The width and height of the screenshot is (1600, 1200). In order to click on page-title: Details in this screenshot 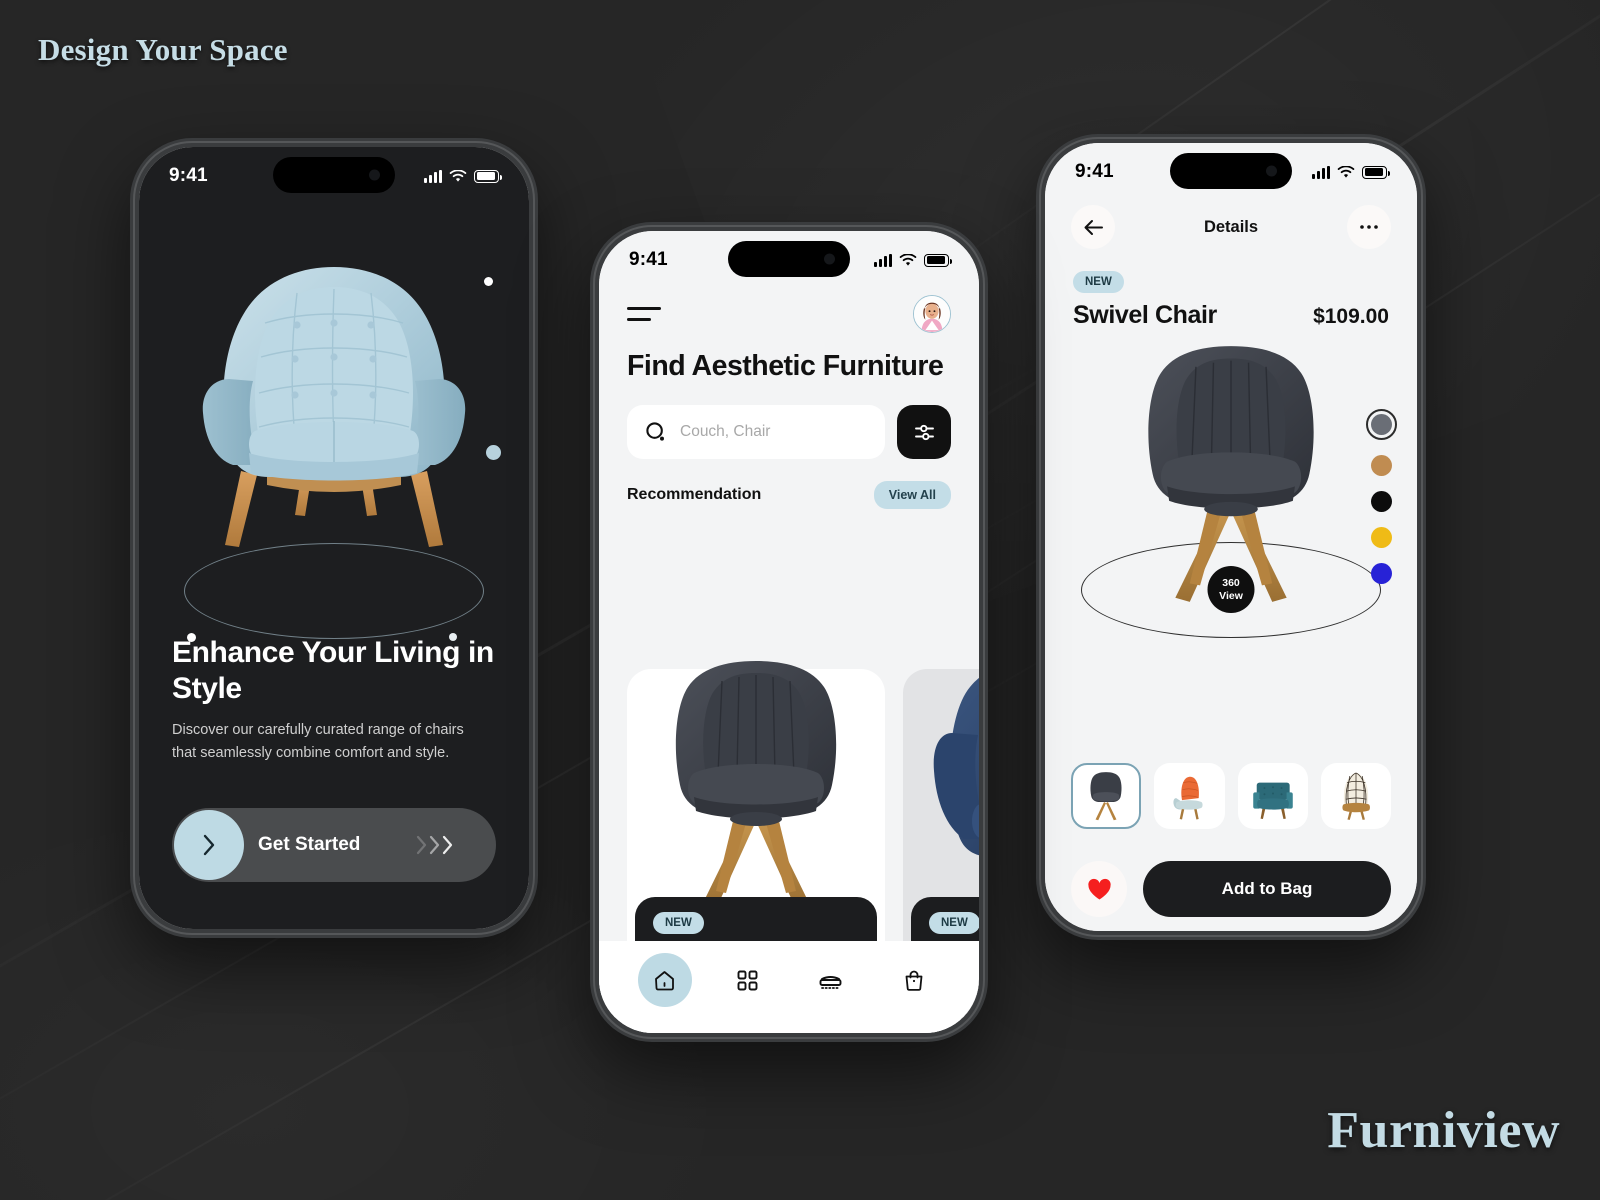, I will do `click(1231, 226)`.